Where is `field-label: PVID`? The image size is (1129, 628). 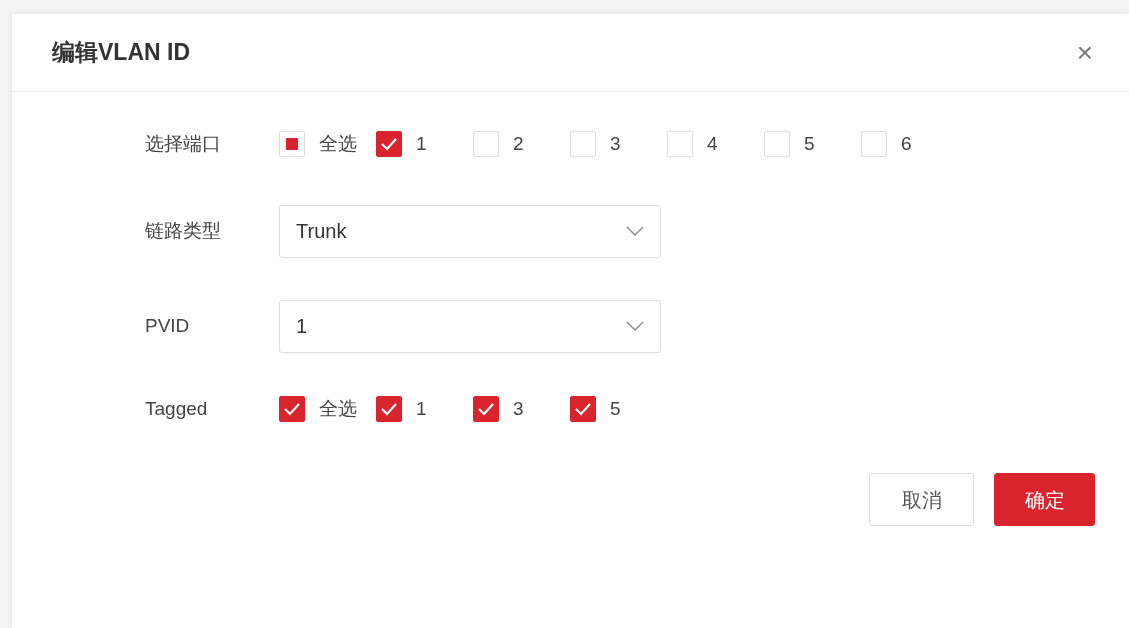 field-label: PVID is located at coordinates (168, 325).